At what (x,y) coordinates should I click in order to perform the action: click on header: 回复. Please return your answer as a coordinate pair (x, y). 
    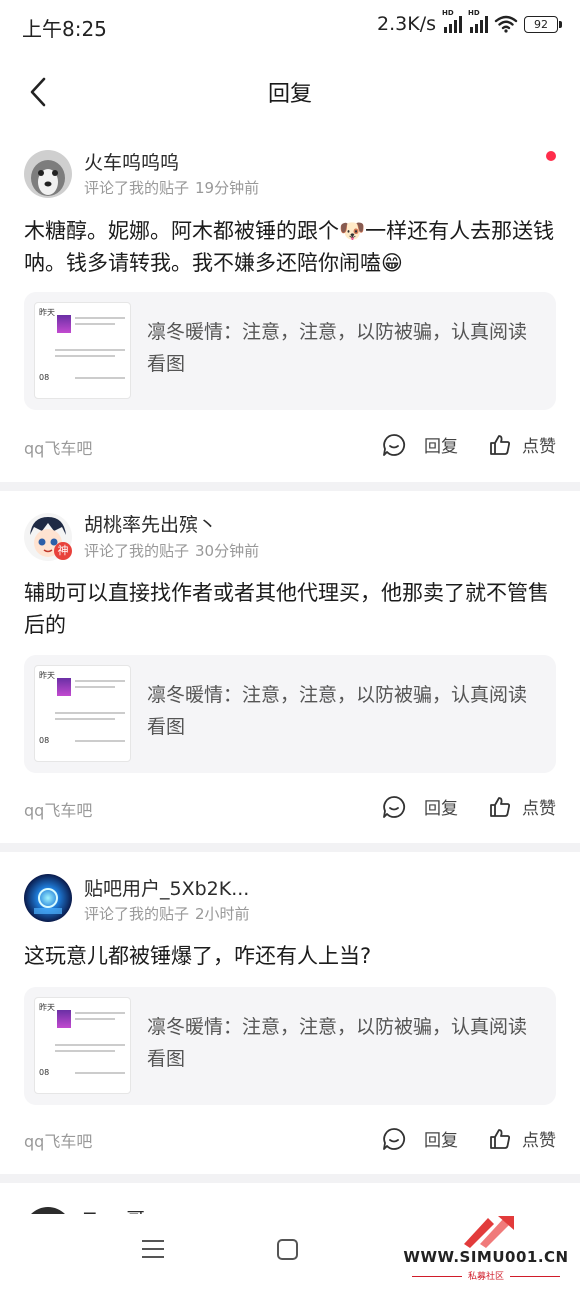
    Looking at the image, I should click on (290, 92).